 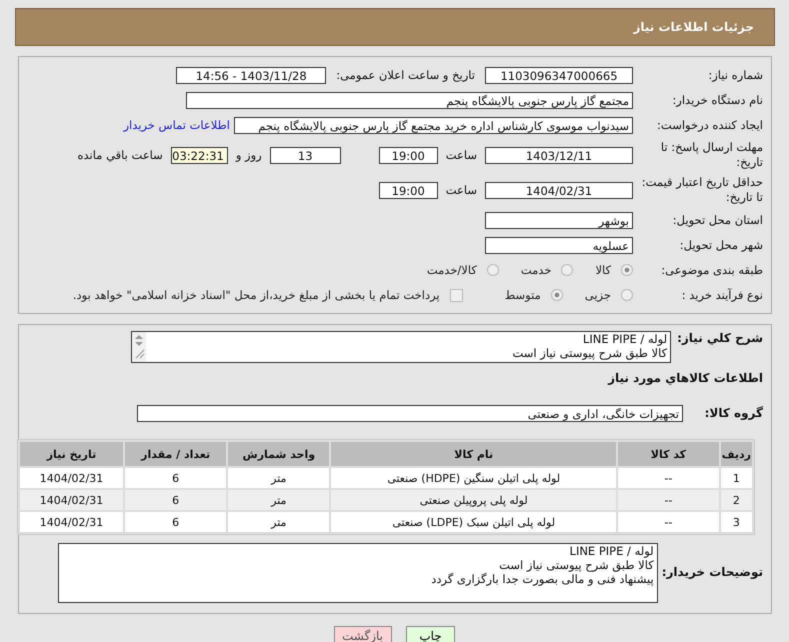 I want to click on section-title: اطلاعات کالاهاي مورد نياز, so click(x=685, y=378).